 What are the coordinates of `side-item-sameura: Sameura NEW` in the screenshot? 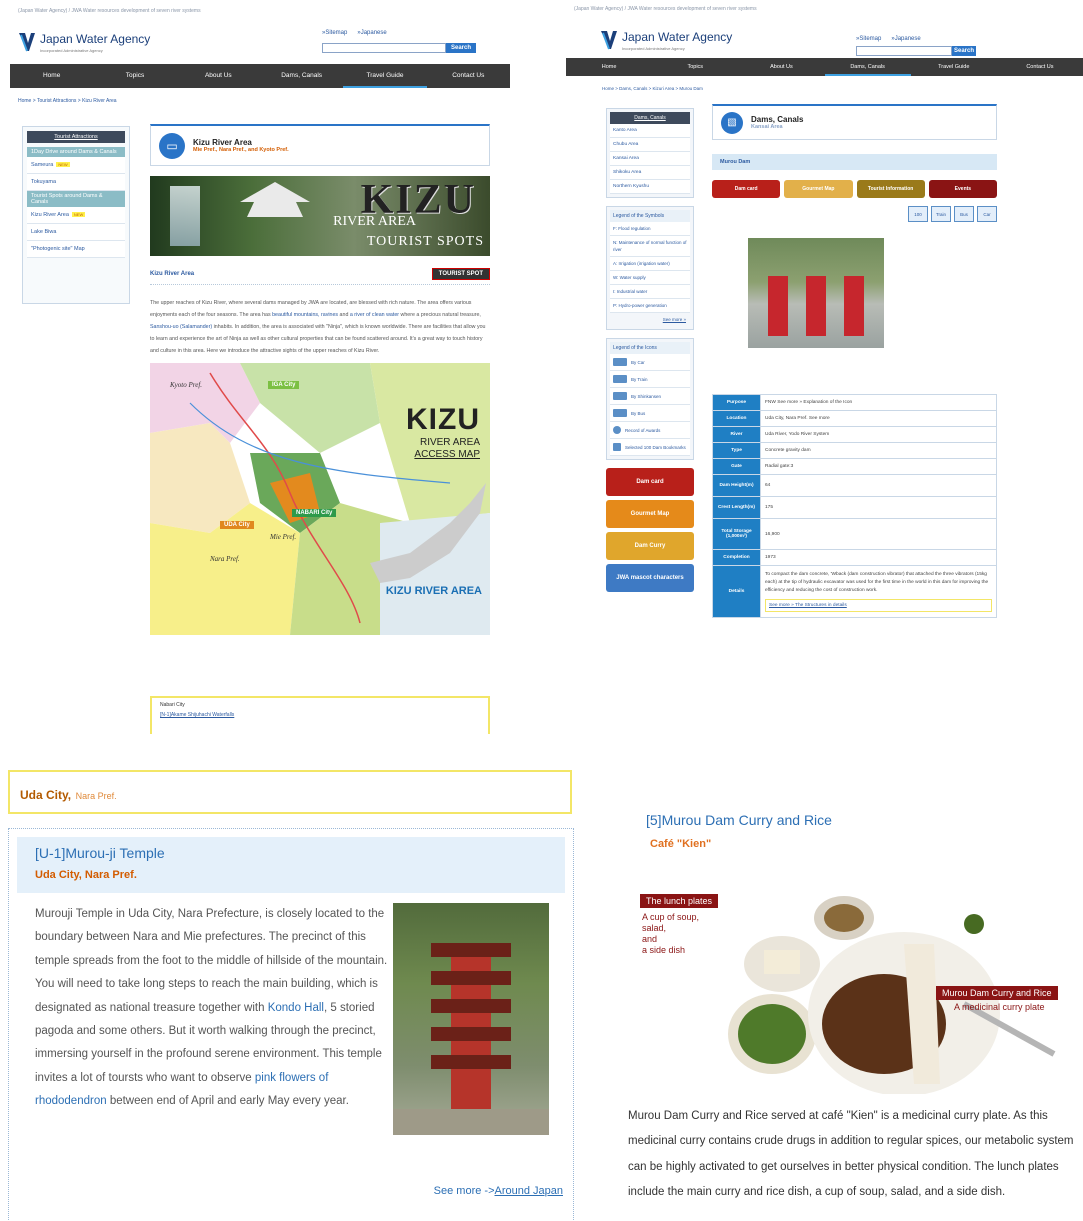 It's located at (76, 165).